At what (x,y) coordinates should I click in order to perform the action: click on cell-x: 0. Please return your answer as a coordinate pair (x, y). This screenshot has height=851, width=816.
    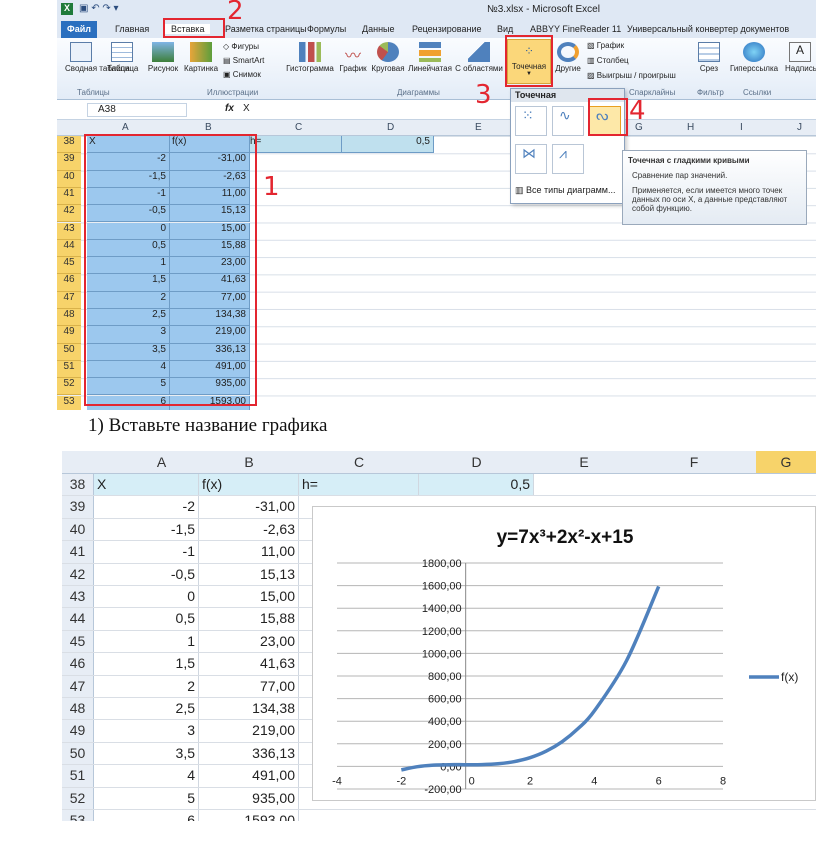
    Looking at the image, I should click on (146, 597).